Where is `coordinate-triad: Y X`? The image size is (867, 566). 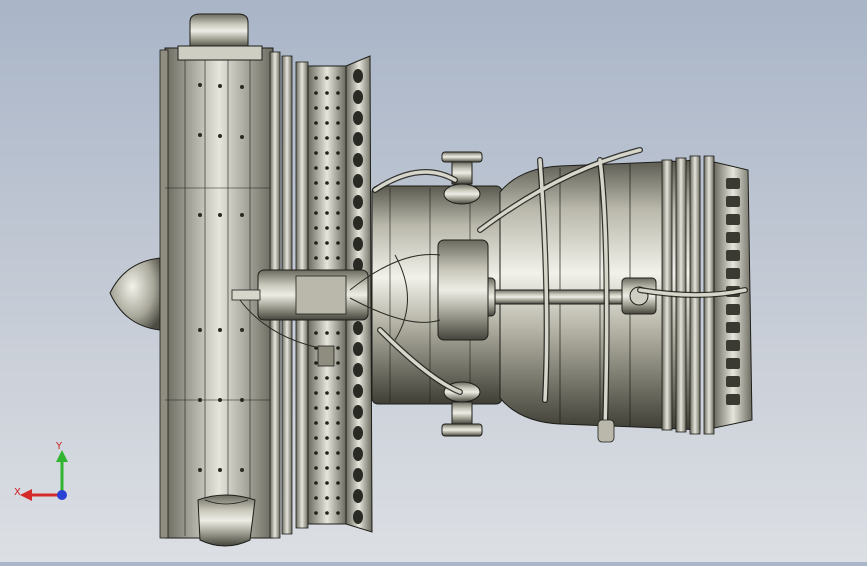 coordinate-triad: Y X is located at coordinates (41, 471).